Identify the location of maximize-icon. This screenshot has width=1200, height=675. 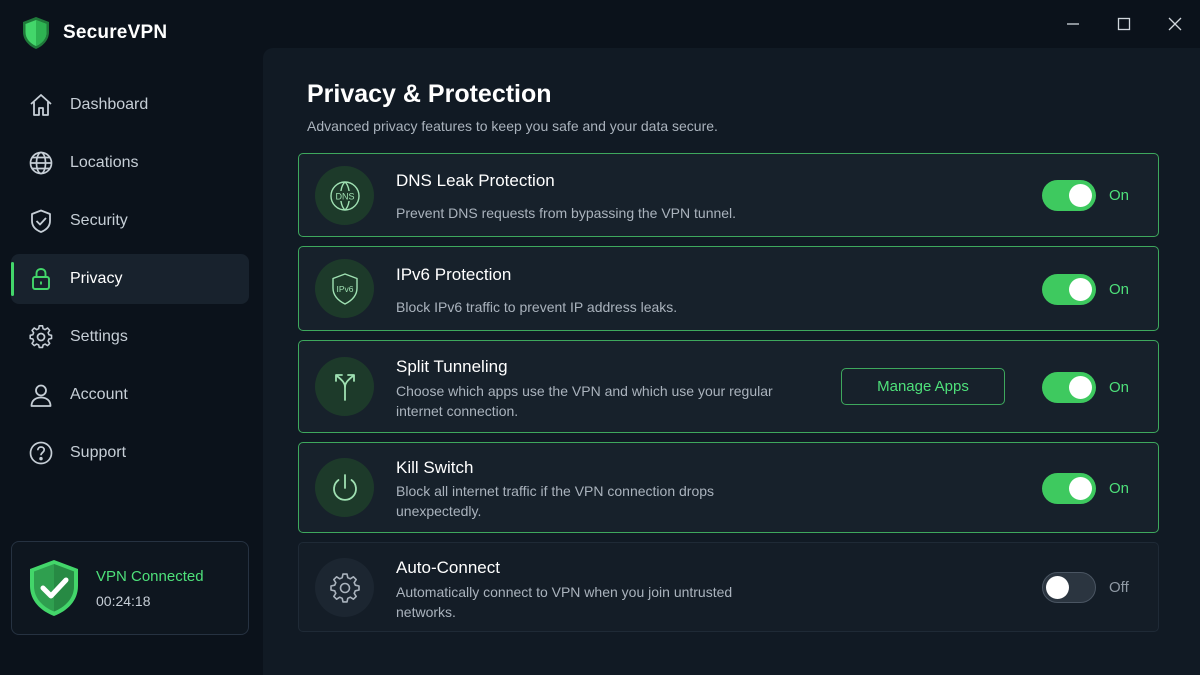
(1123, 24).